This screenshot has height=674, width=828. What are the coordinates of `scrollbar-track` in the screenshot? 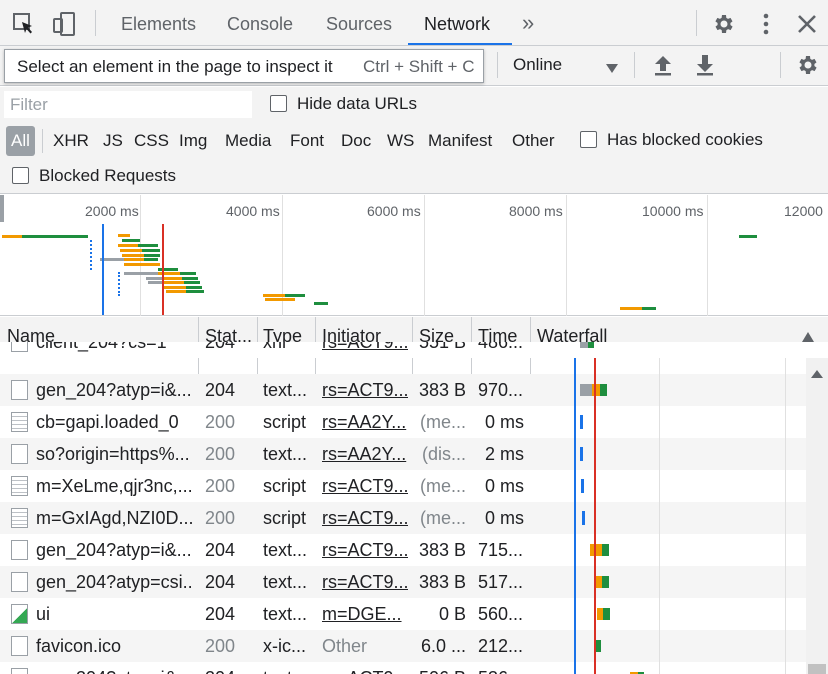 It's located at (817, 516).